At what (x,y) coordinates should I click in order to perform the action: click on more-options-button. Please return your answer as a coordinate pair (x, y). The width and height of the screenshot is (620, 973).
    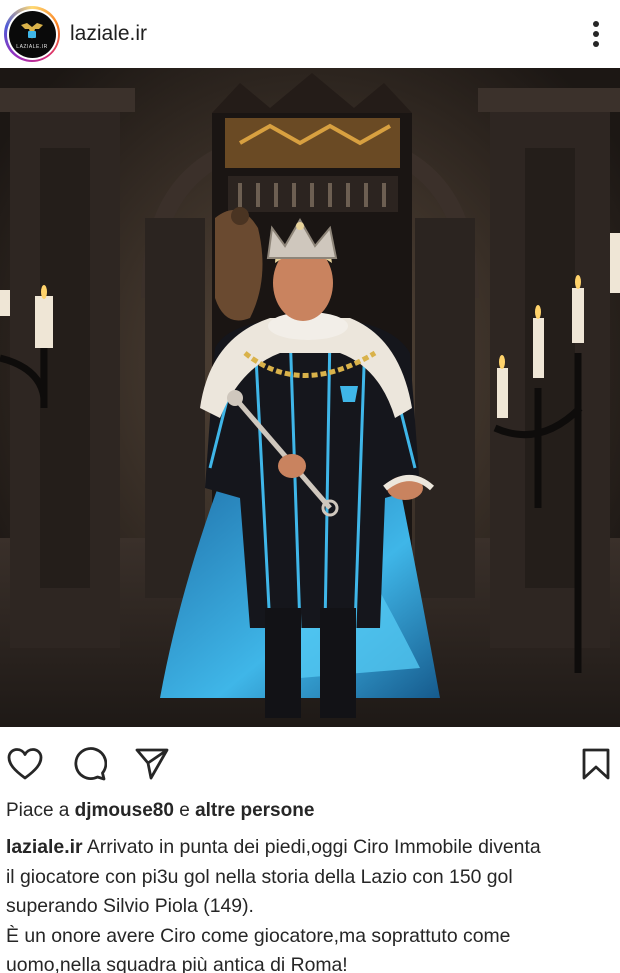
    Looking at the image, I should click on (596, 34).